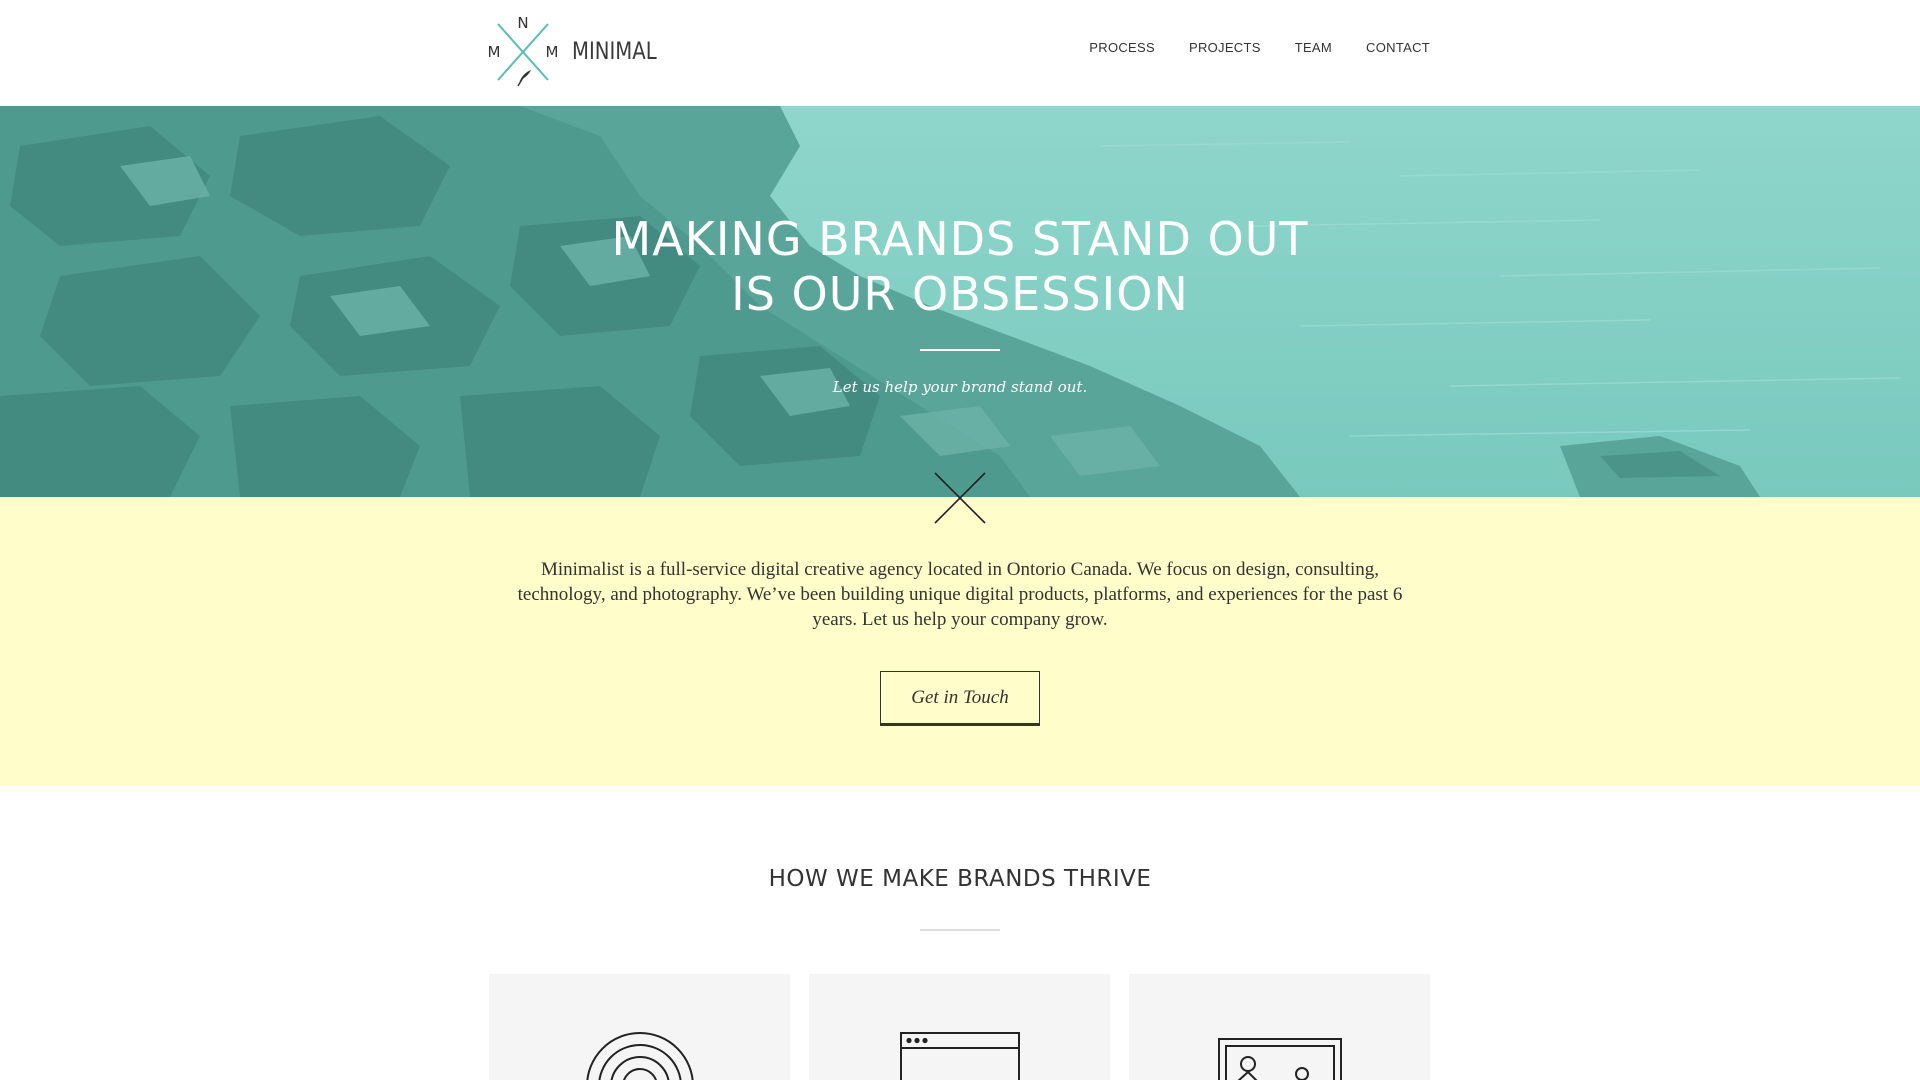 This screenshot has width=1920, height=1080. I want to click on hero-subtitle: Let us help your brand stand out., so click(960, 387).